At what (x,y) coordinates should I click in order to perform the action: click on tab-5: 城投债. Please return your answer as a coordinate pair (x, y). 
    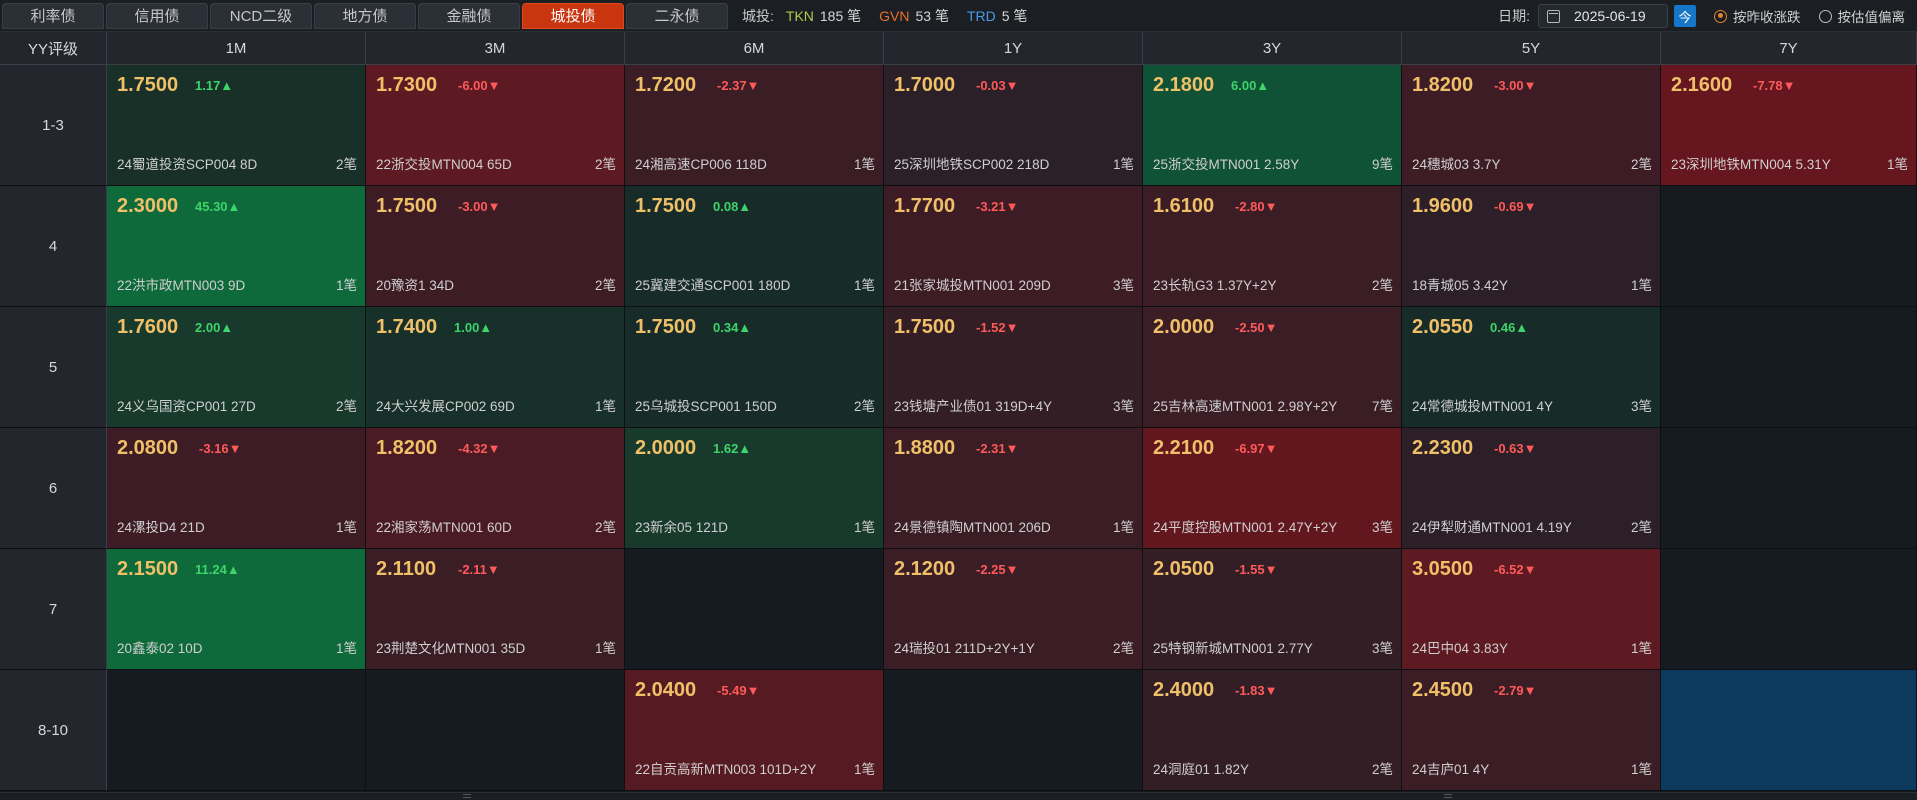
    Looking at the image, I should click on (573, 15).